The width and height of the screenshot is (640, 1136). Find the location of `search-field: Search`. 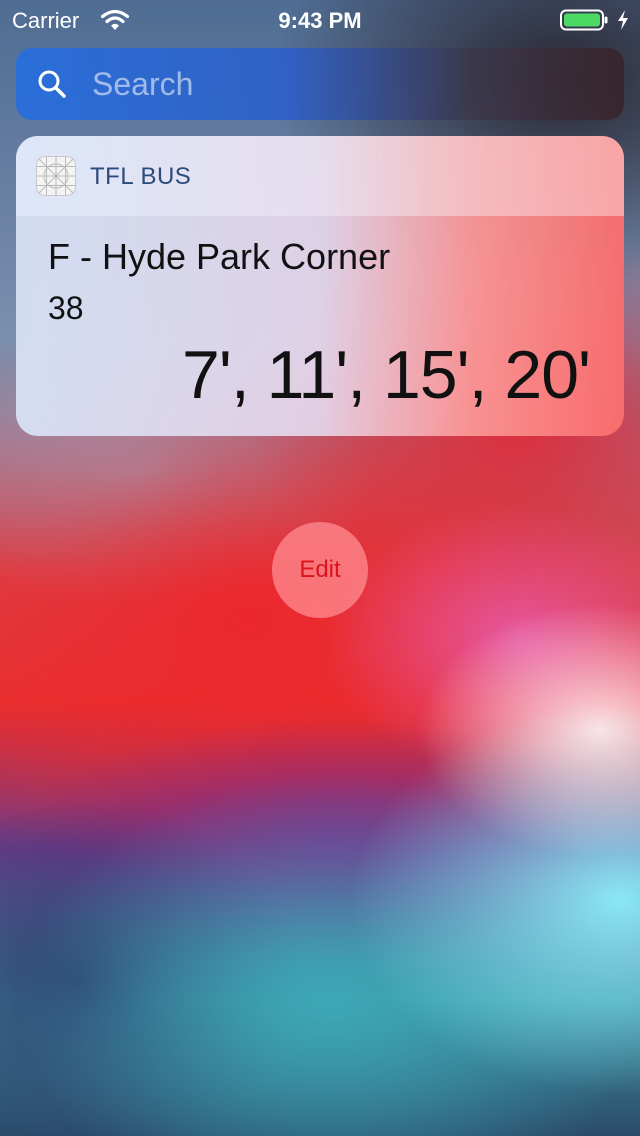

search-field: Search is located at coordinates (320, 84).